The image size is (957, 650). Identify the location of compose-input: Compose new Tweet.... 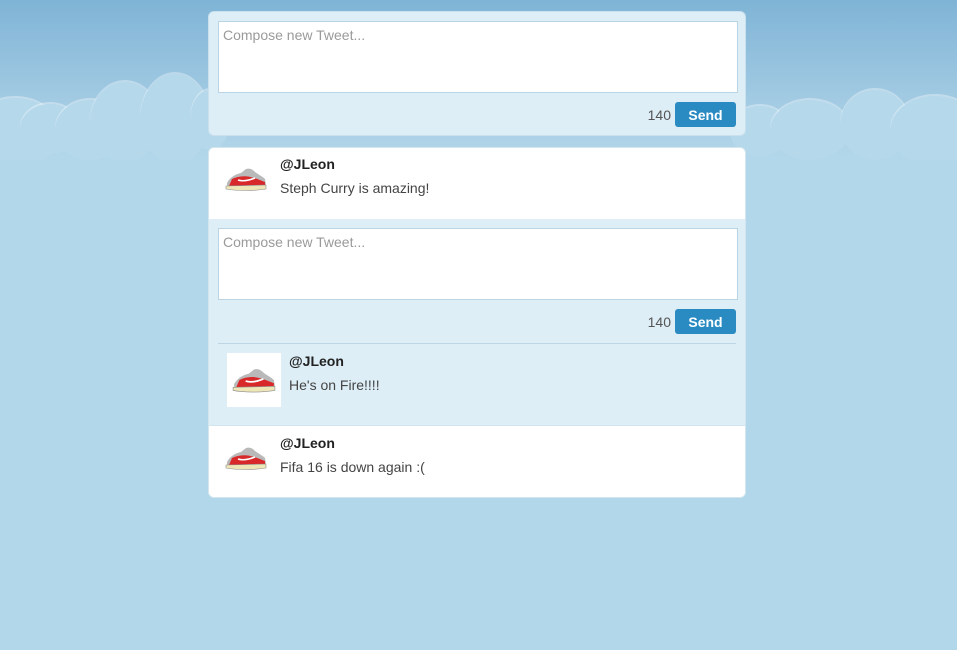
(478, 57).